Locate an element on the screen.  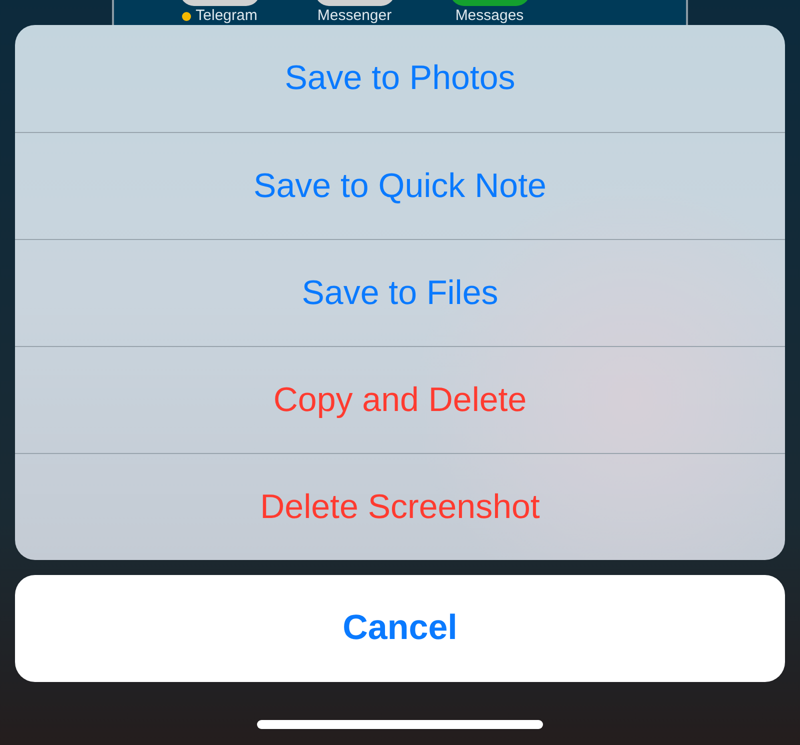
app-label: Messages is located at coordinates (489, 16).